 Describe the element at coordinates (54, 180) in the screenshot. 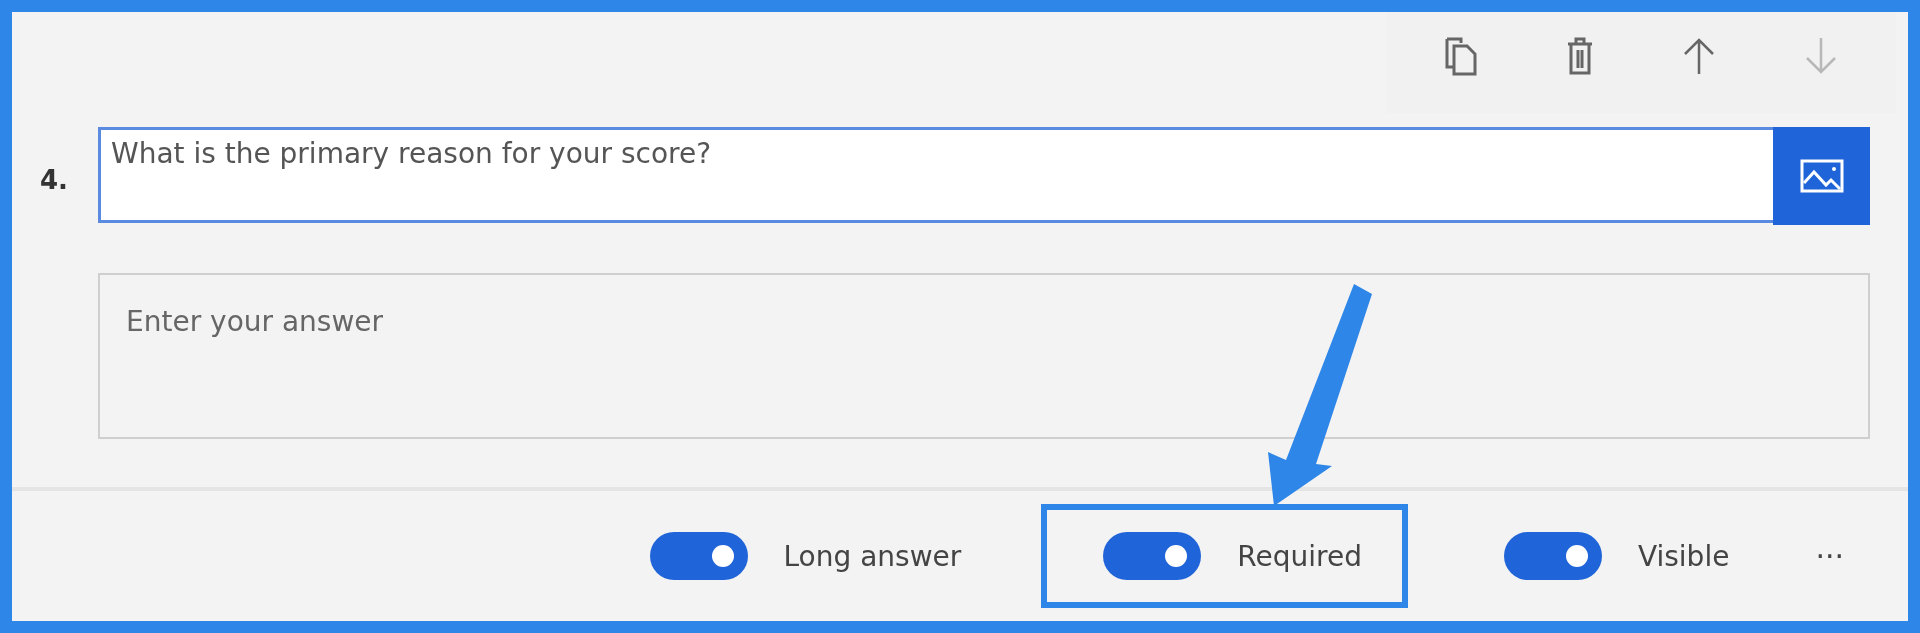

I see `question-number: 4.` at that location.